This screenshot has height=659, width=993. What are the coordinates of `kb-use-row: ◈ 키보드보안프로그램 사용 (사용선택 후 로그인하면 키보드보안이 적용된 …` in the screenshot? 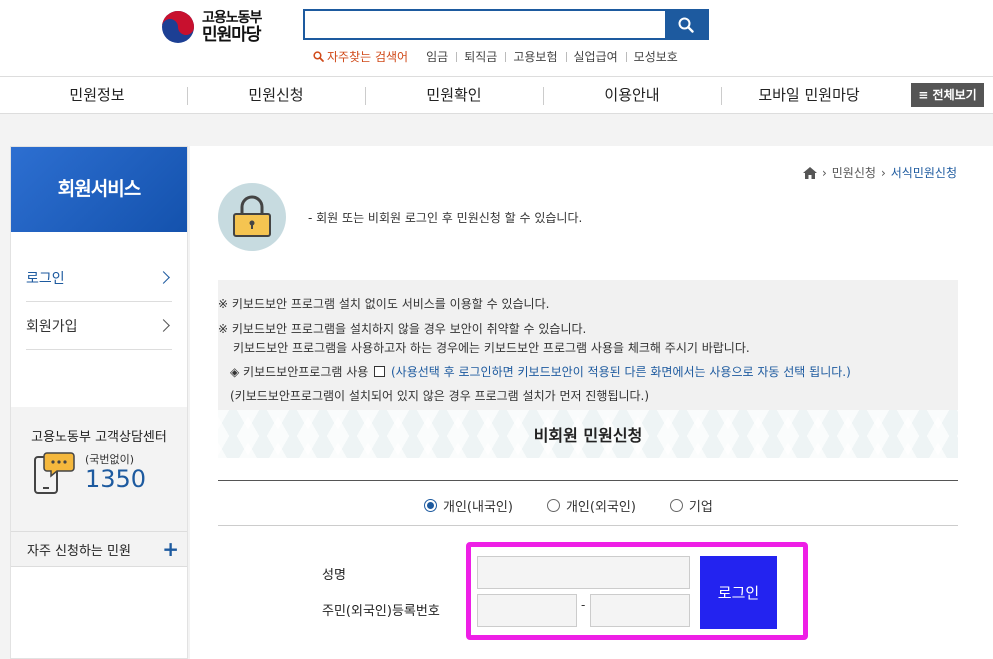 It's located at (540, 371).